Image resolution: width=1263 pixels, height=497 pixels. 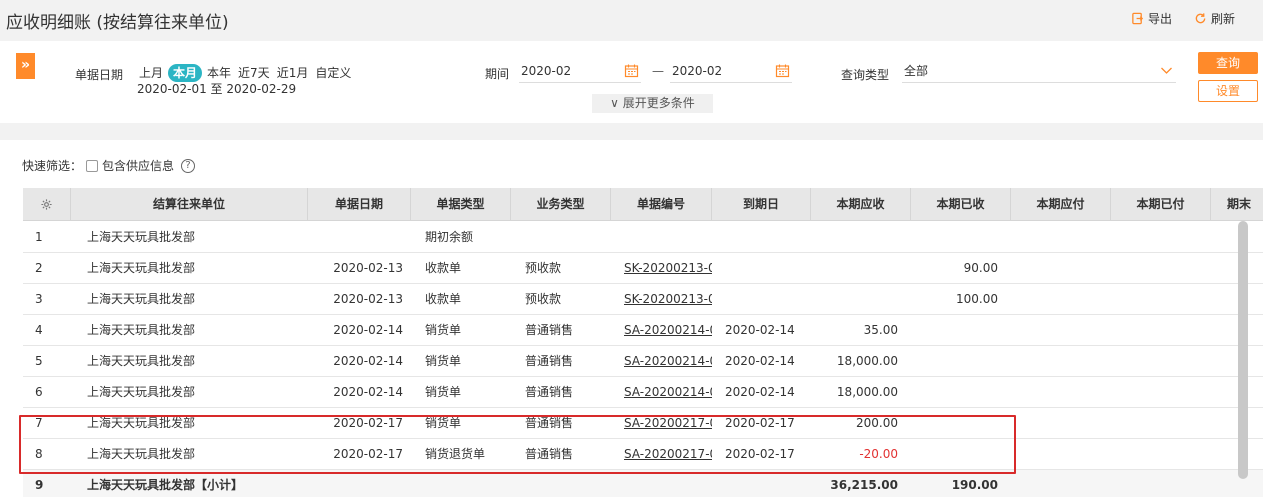 What do you see at coordinates (661, 204) in the screenshot?
I see `header-doc-no: 单据编号` at bounding box center [661, 204].